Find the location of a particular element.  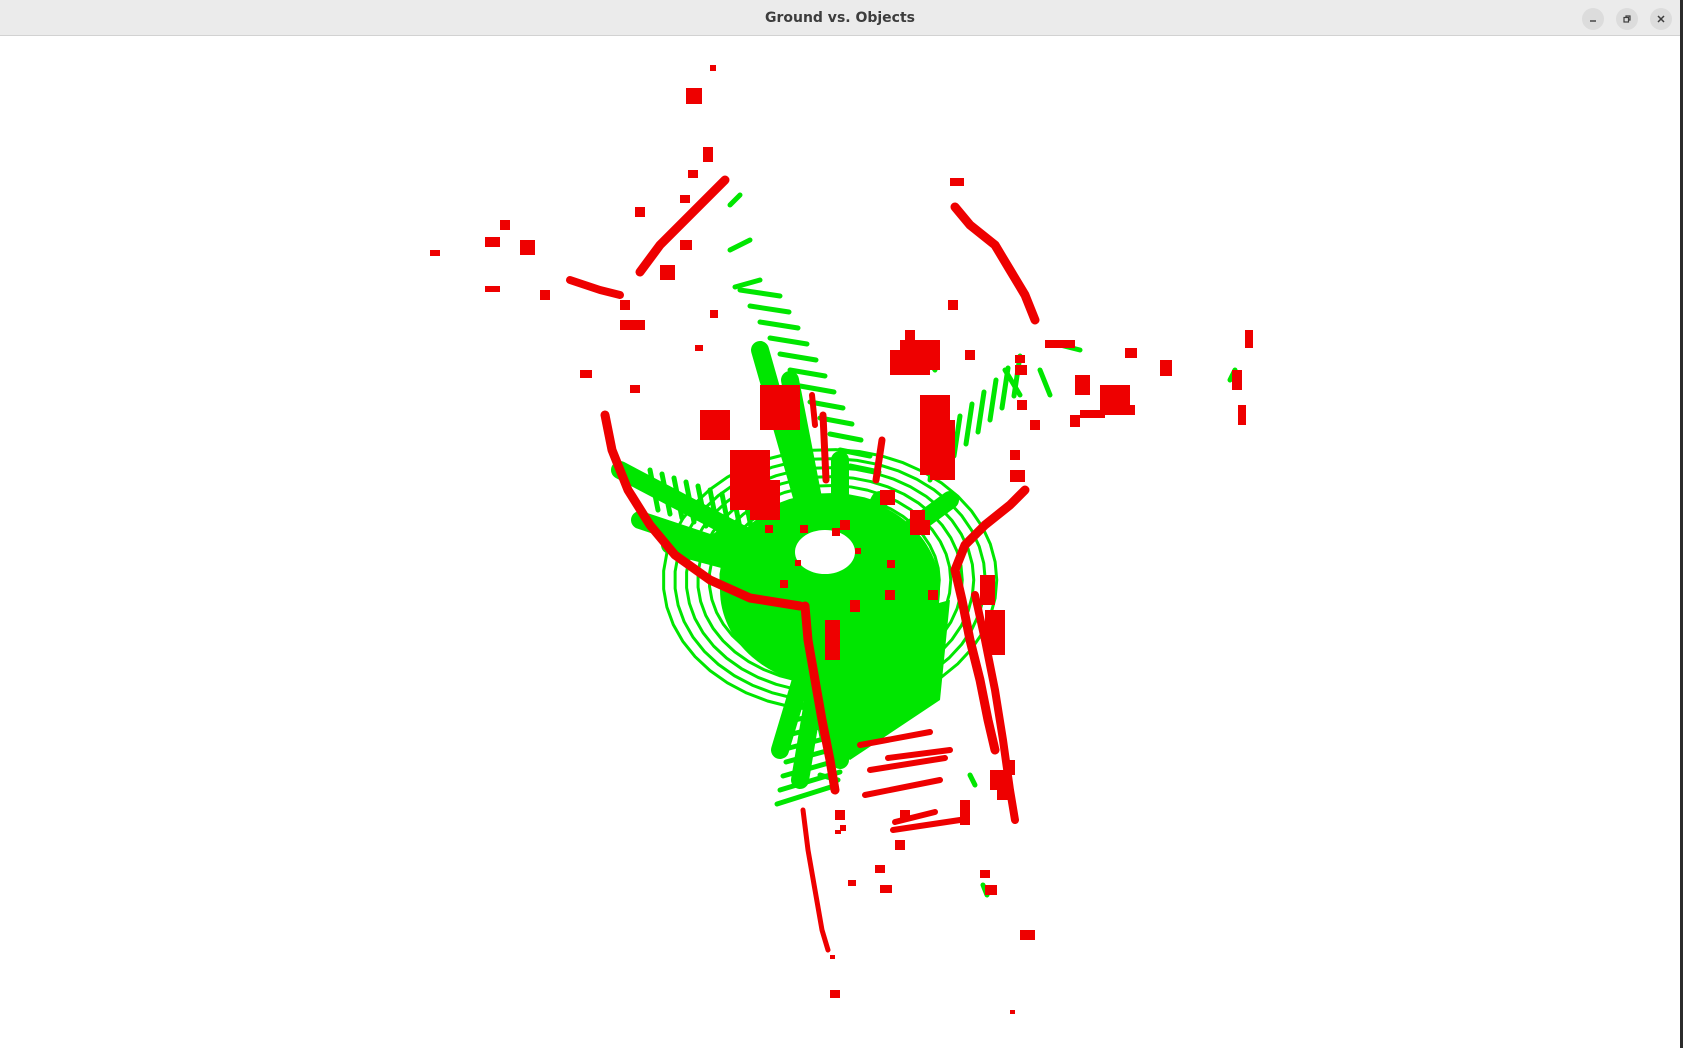

restore-icon is located at coordinates (1627, 19).